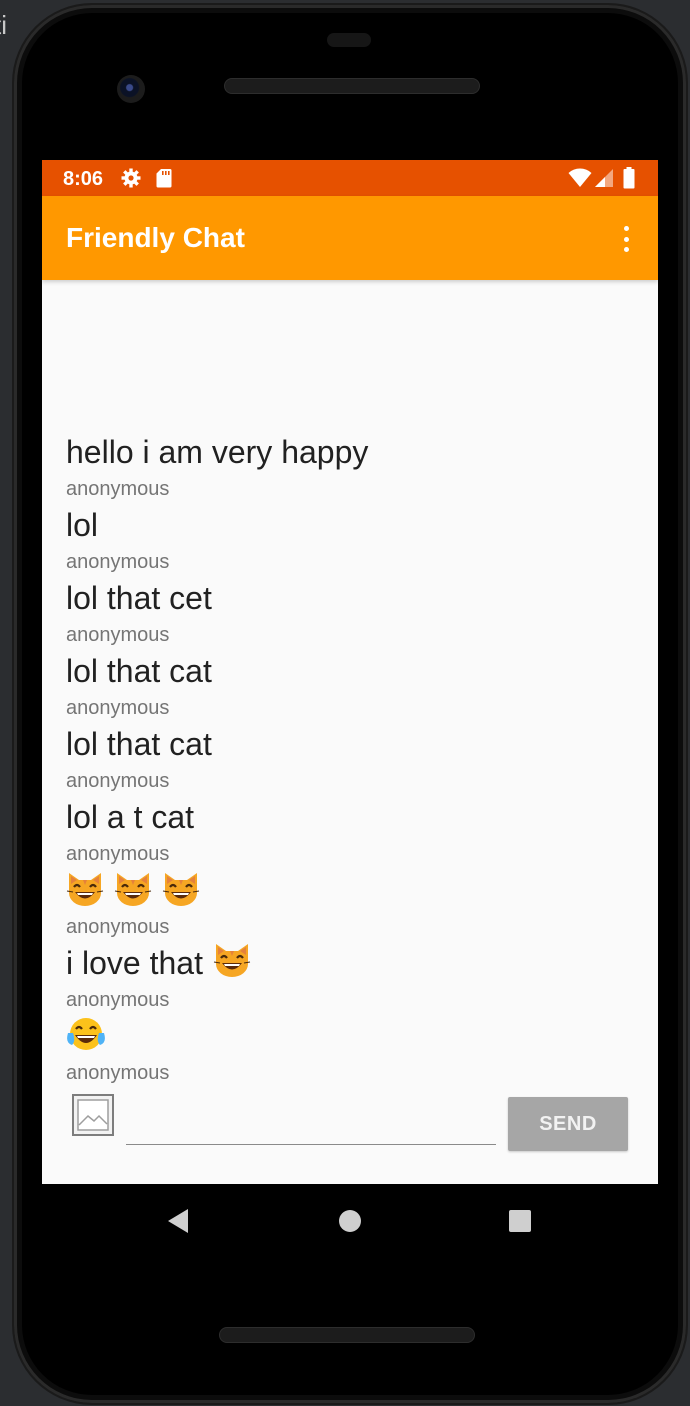 Image resolution: width=690 pixels, height=1406 pixels. What do you see at coordinates (351, 612) in the screenshot?
I see `message-item: lol that cet anonymous` at bounding box center [351, 612].